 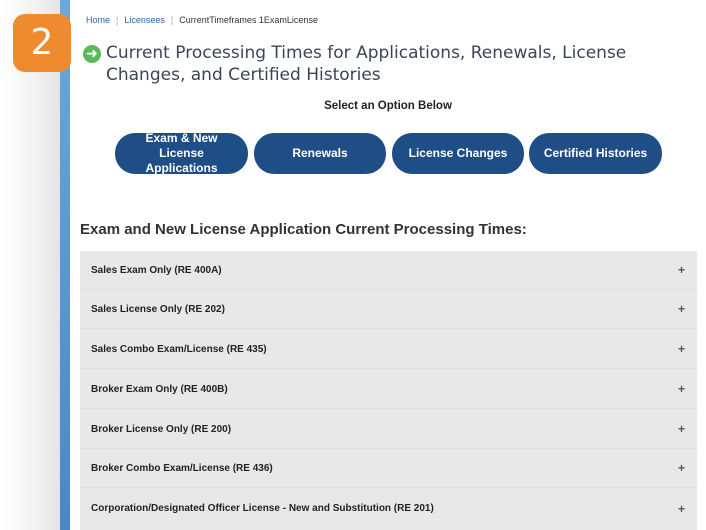 I want to click on breadcrumb-licensees-link: Licensees, so click(x=144, y=20).